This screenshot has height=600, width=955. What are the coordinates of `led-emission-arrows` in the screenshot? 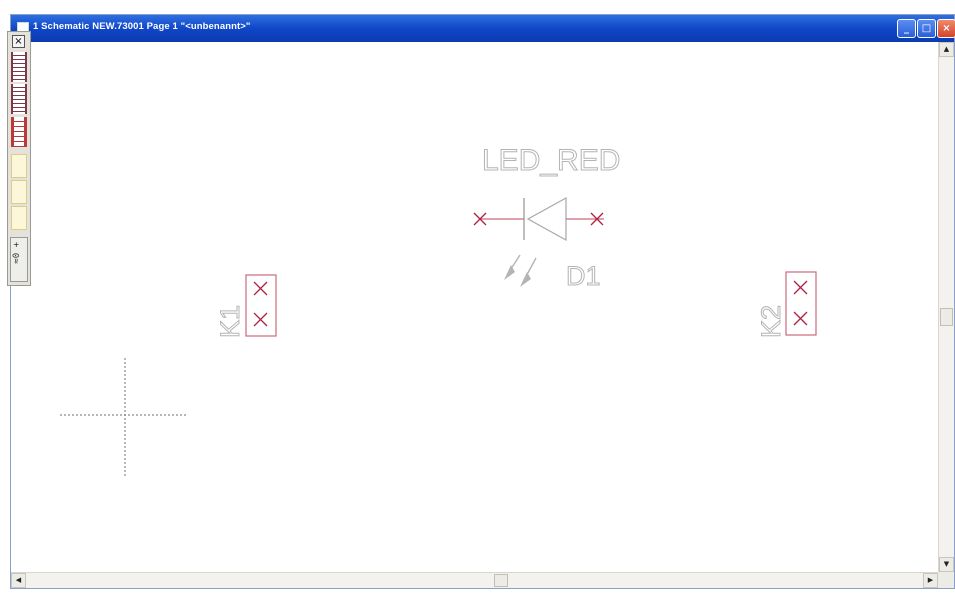 It's located at (520, 270).